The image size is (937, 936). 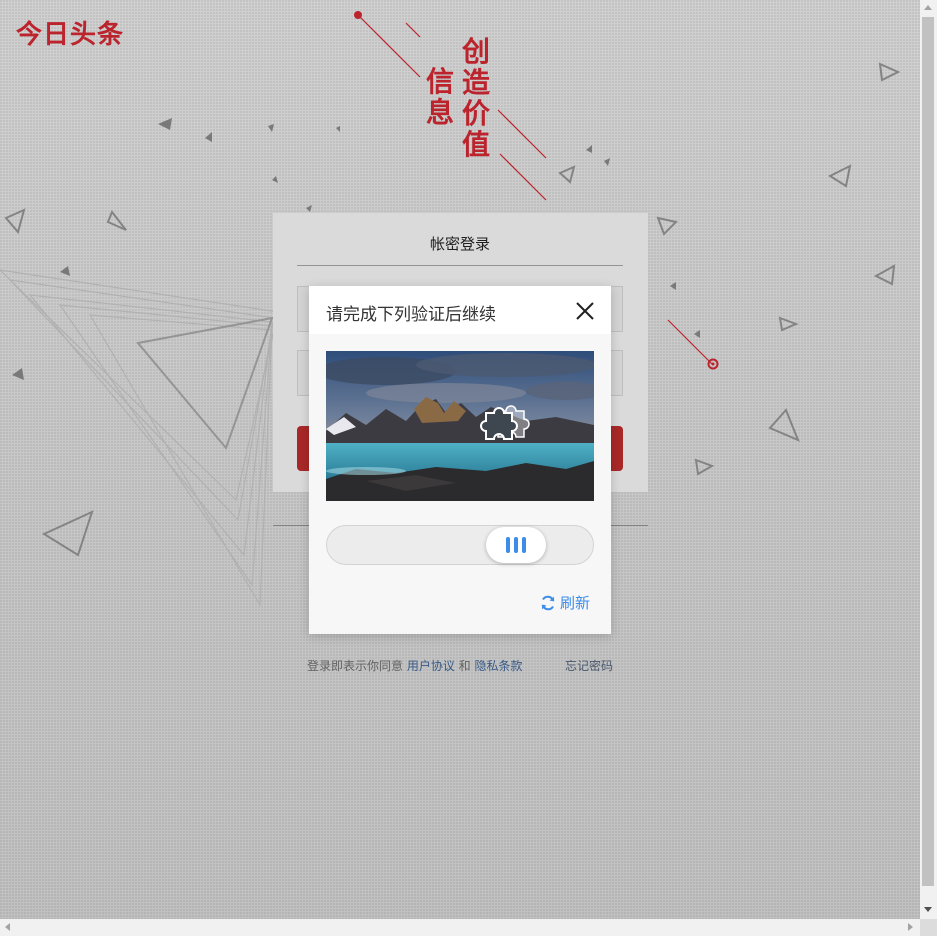 What do you see at coordinates (460, 927) in the screenshot?
I see `horizontal-scrollbar` at bounding box center [460, 927].